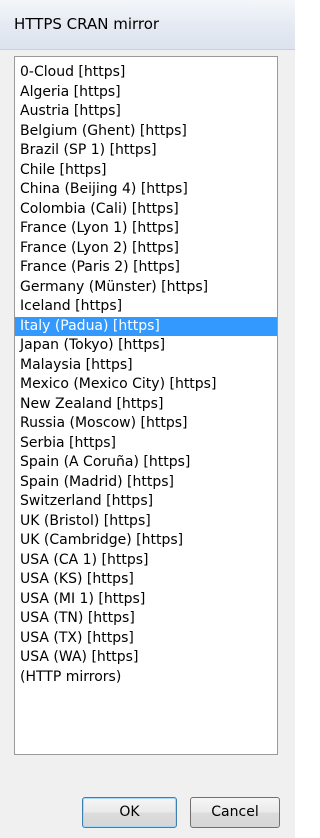 The height and width of the screenshot is (838, 320). What do you see at coordinates (146, 132) in the screenshot?
I see `list-item: Belgium (Ghent) [https]` at bounding box center [146, 132].